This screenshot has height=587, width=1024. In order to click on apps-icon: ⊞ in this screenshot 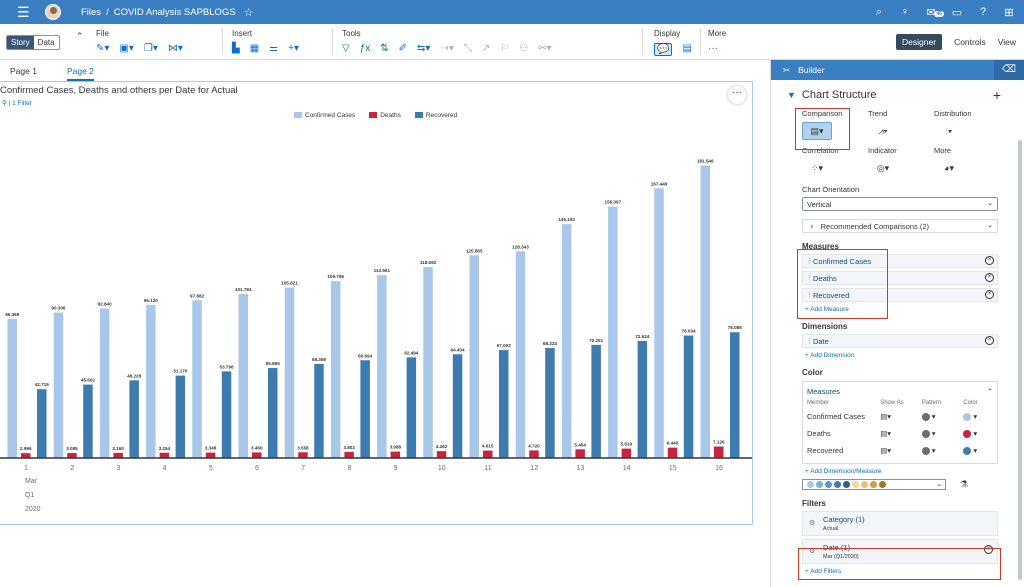, I will do `click(1009, 12)`.